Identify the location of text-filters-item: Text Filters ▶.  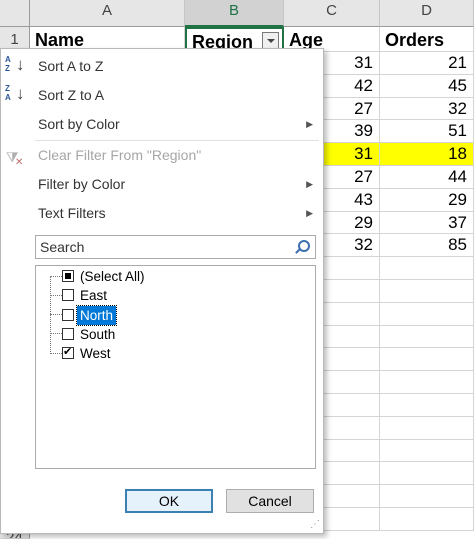
(162, 213).